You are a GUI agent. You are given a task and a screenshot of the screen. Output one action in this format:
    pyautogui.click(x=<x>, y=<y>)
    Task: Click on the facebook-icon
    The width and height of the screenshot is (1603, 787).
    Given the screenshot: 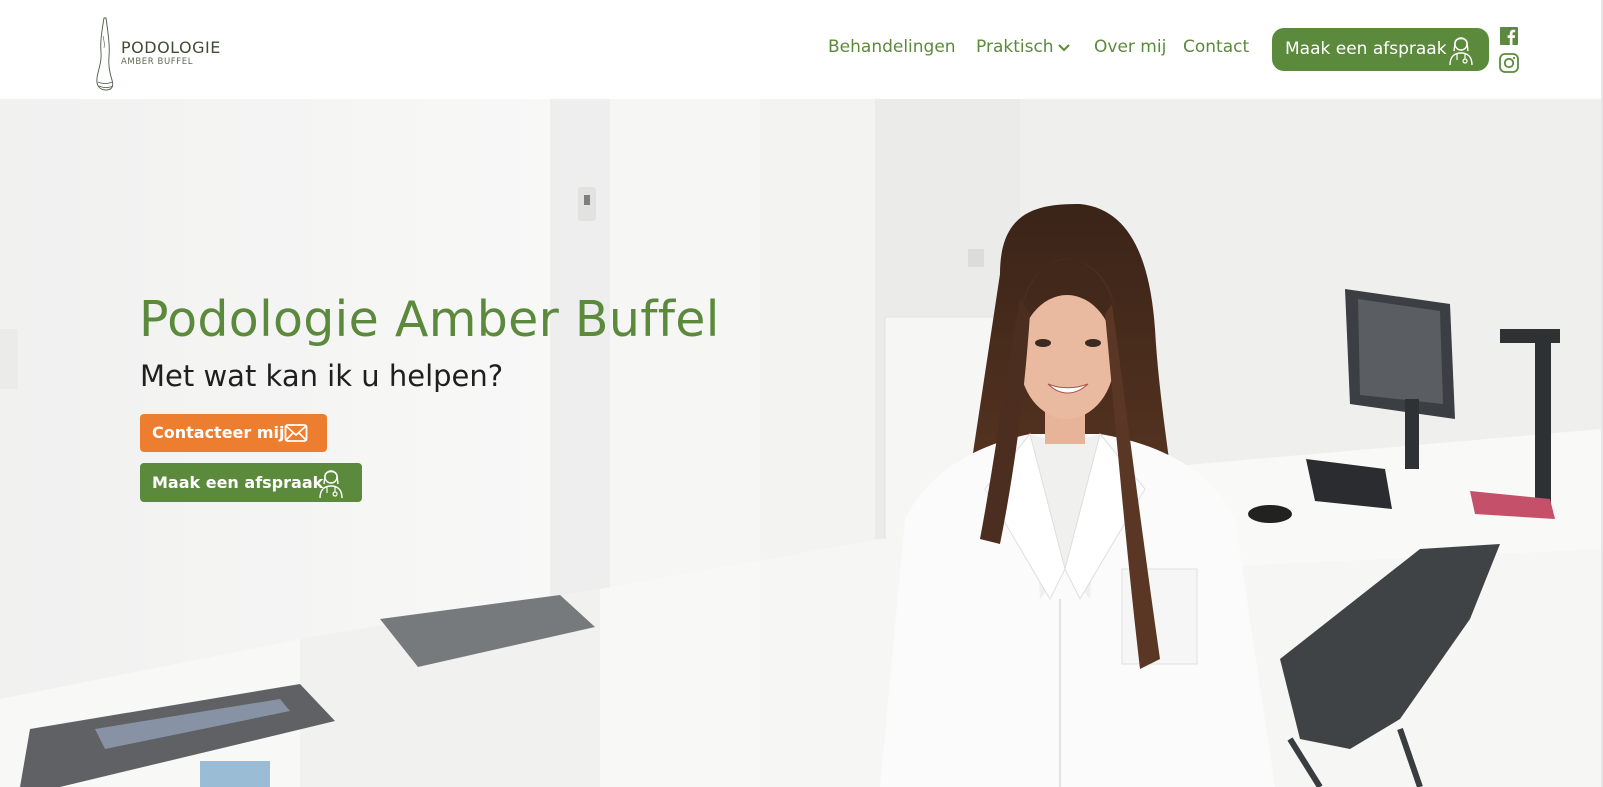 What is the action you would take?
    pyautogui.click(x=1509, y=36)
    